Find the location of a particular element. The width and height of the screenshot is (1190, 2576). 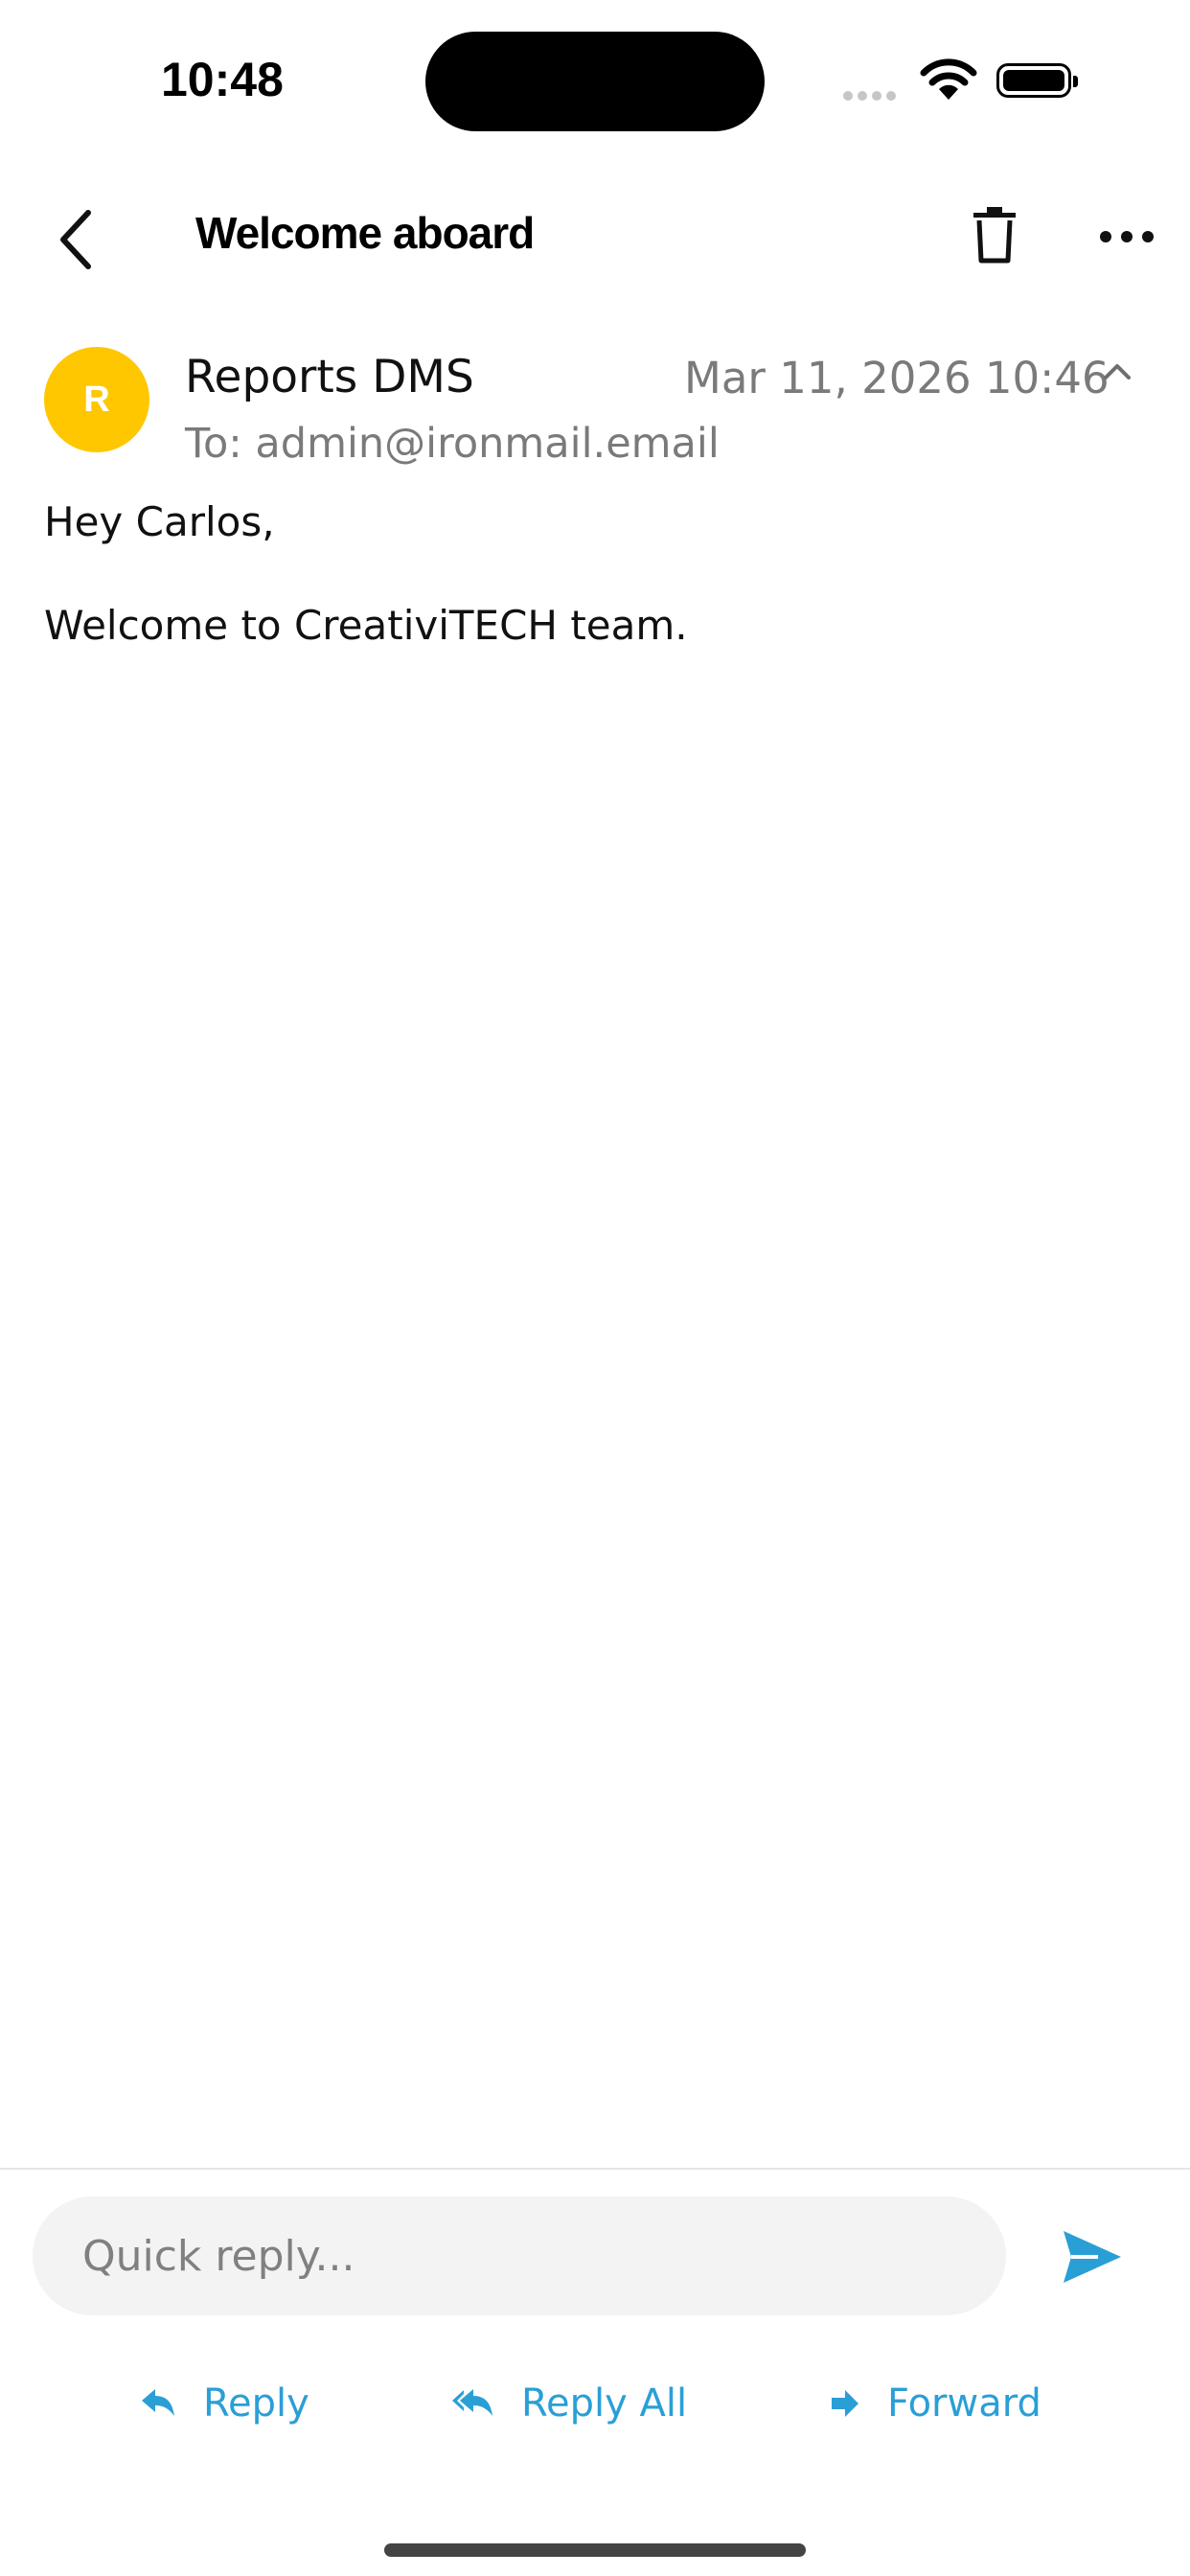

wifi-icon is located at coordinates (949, 79).